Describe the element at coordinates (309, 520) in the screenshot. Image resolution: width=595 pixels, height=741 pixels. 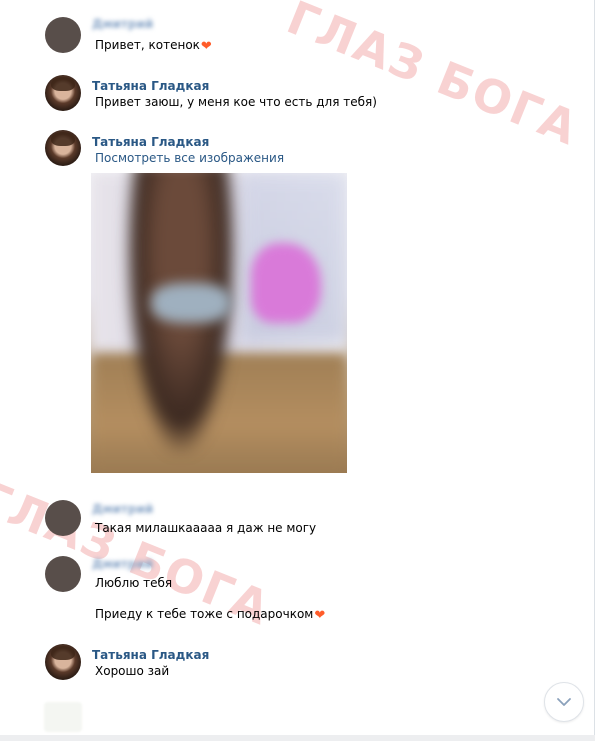
I see `message-item: Дмитрий Такая милашкаааaа я даж не могу` at that location.